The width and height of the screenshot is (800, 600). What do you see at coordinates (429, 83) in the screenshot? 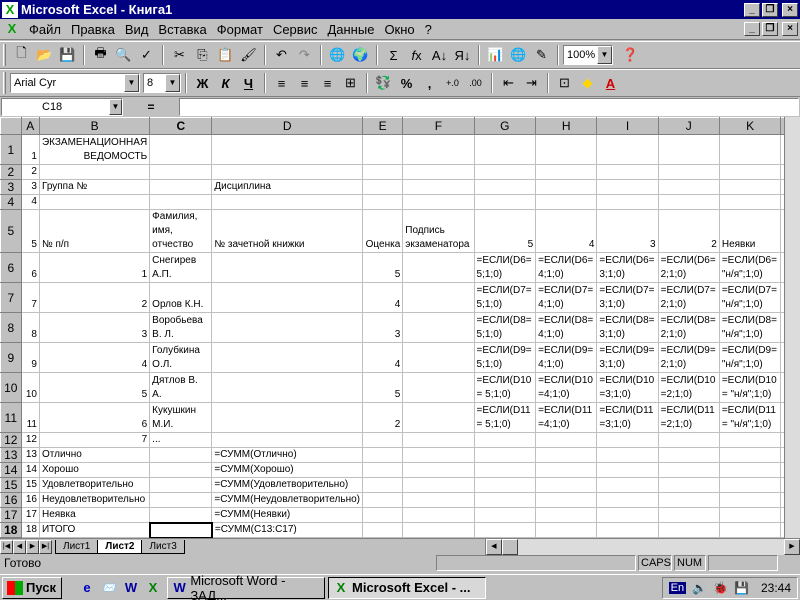
I see `comma-style-icon: ,` at bounding box center [429, 83].